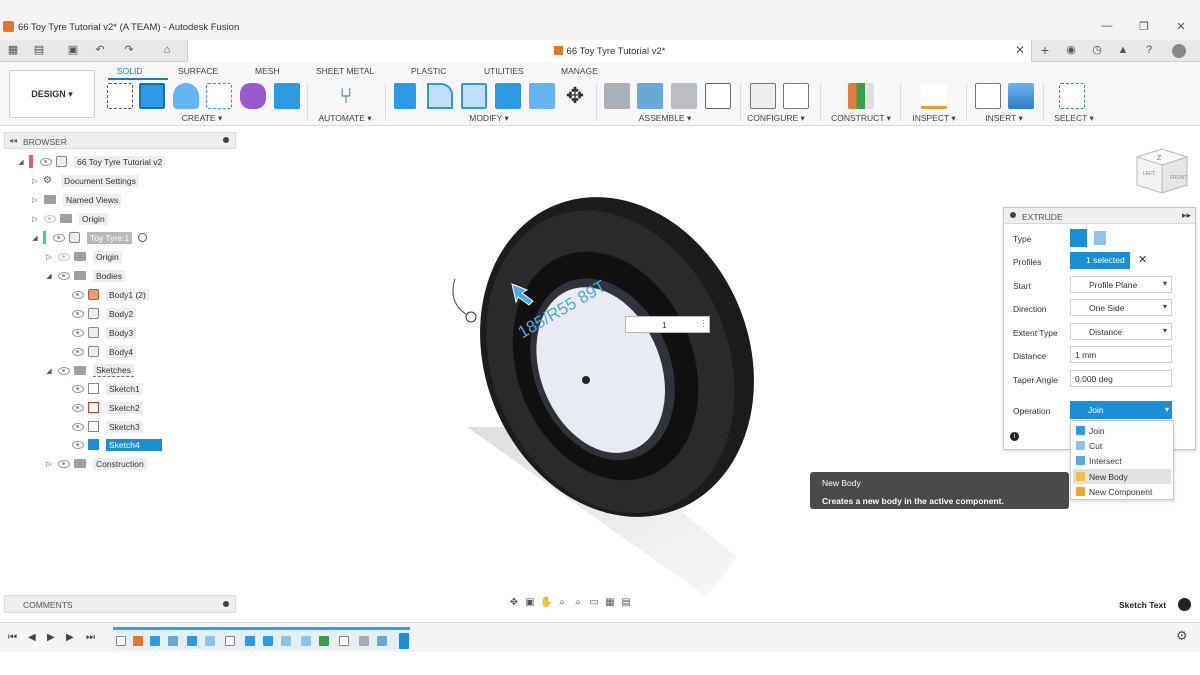 This screenshot has width=1200, height=675. I want to click on tree-item-toy-tyre: ◢ Toy Tyre:1, so click(89, 237).